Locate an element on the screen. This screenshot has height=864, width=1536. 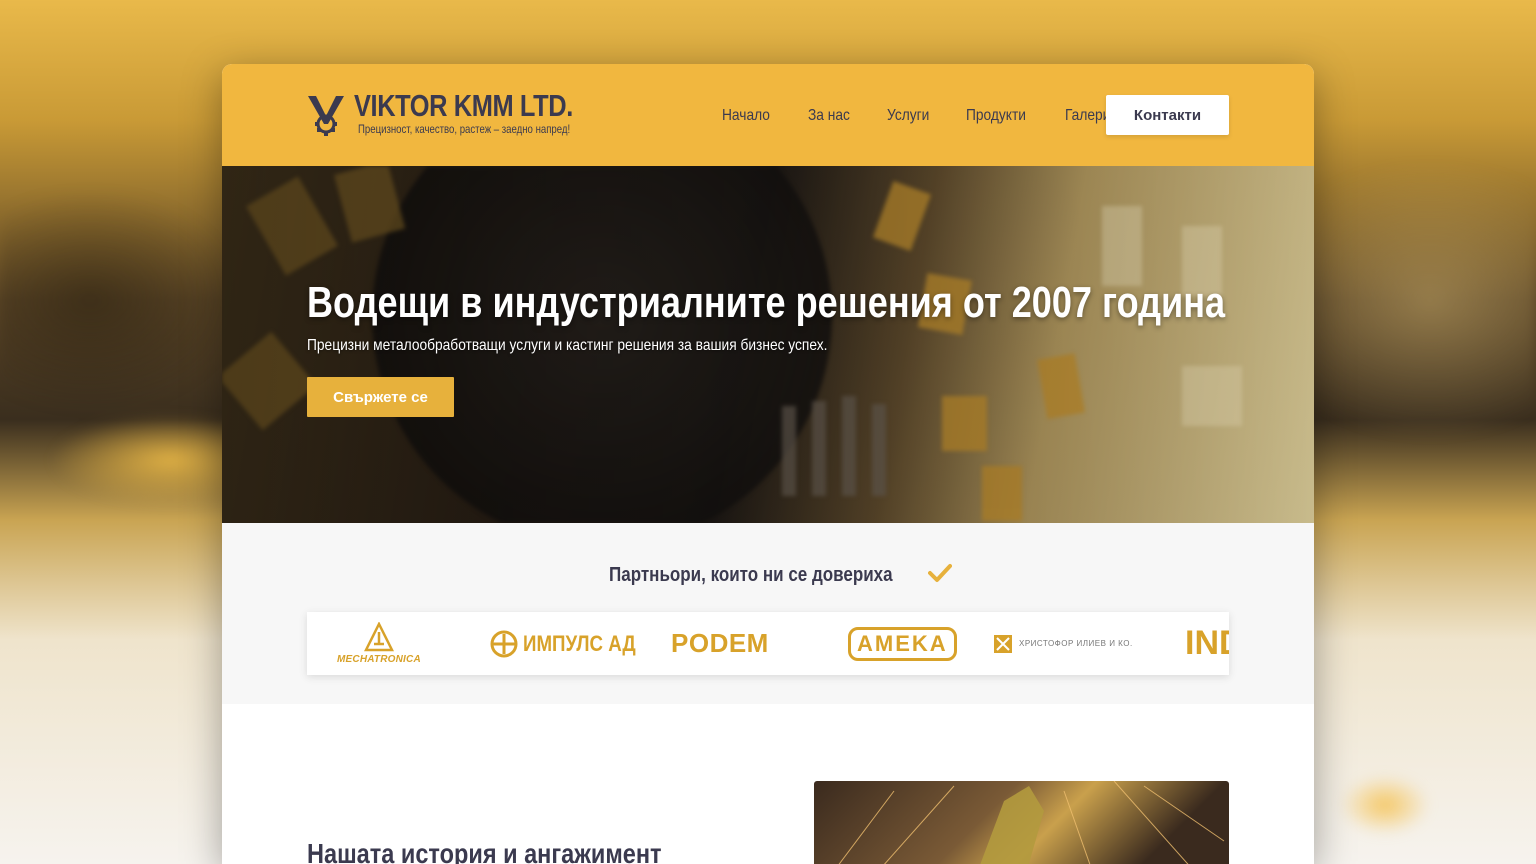
ameka-text: AMEKA is located at coordinates (902, 643).